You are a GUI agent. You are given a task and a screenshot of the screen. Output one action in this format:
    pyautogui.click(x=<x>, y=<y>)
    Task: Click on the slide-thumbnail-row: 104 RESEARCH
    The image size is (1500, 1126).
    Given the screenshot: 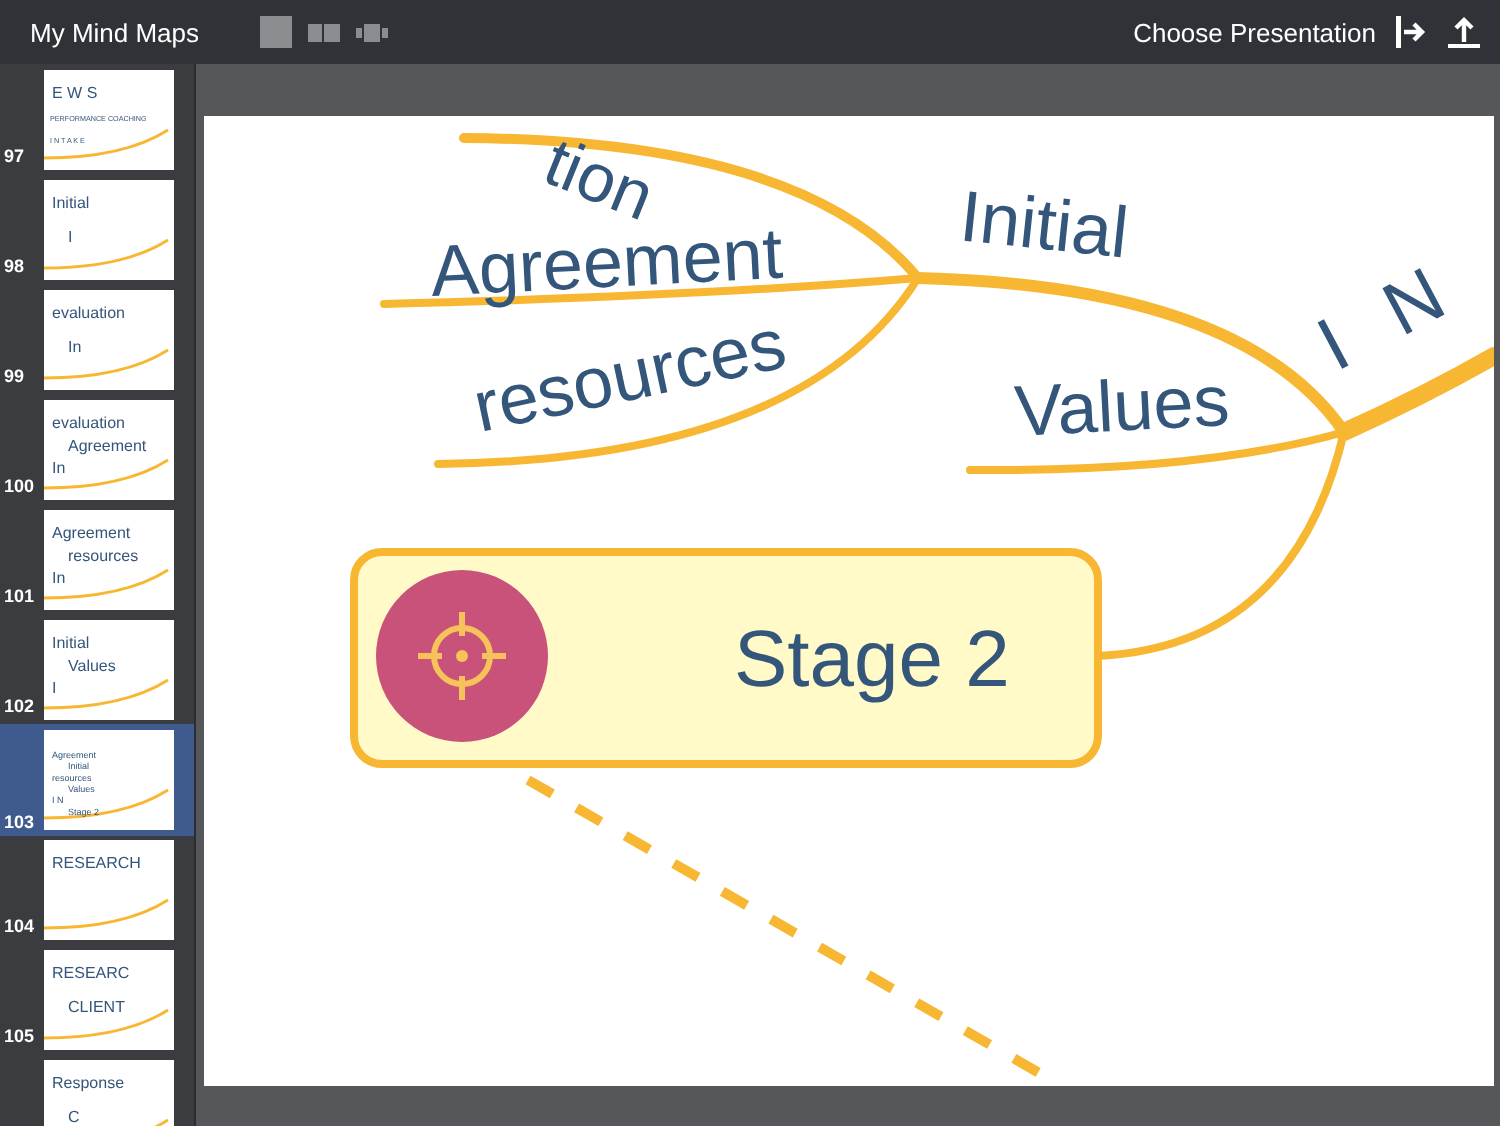 What is the action you would take?
    pyautogui.click(x=97, y=890)
    